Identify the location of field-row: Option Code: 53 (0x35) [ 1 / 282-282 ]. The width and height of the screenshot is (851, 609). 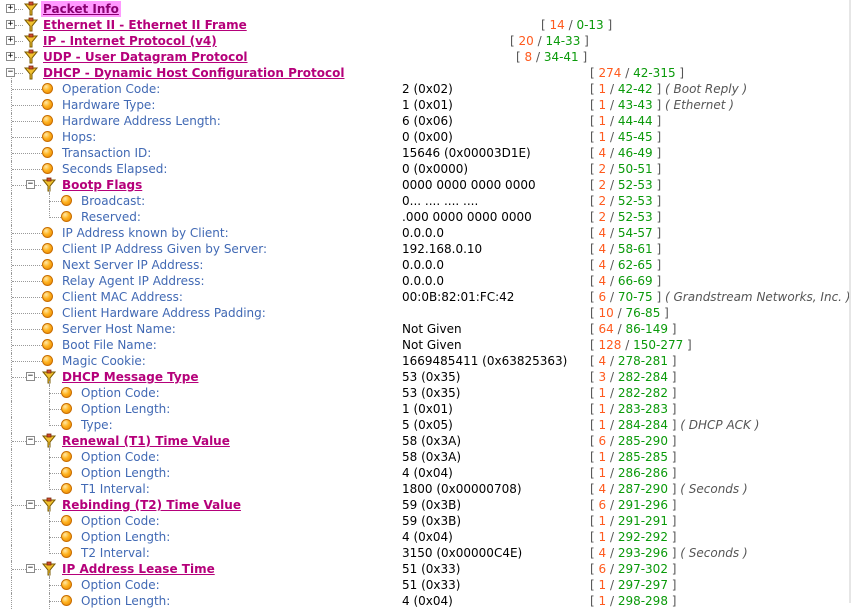
(425, 393).